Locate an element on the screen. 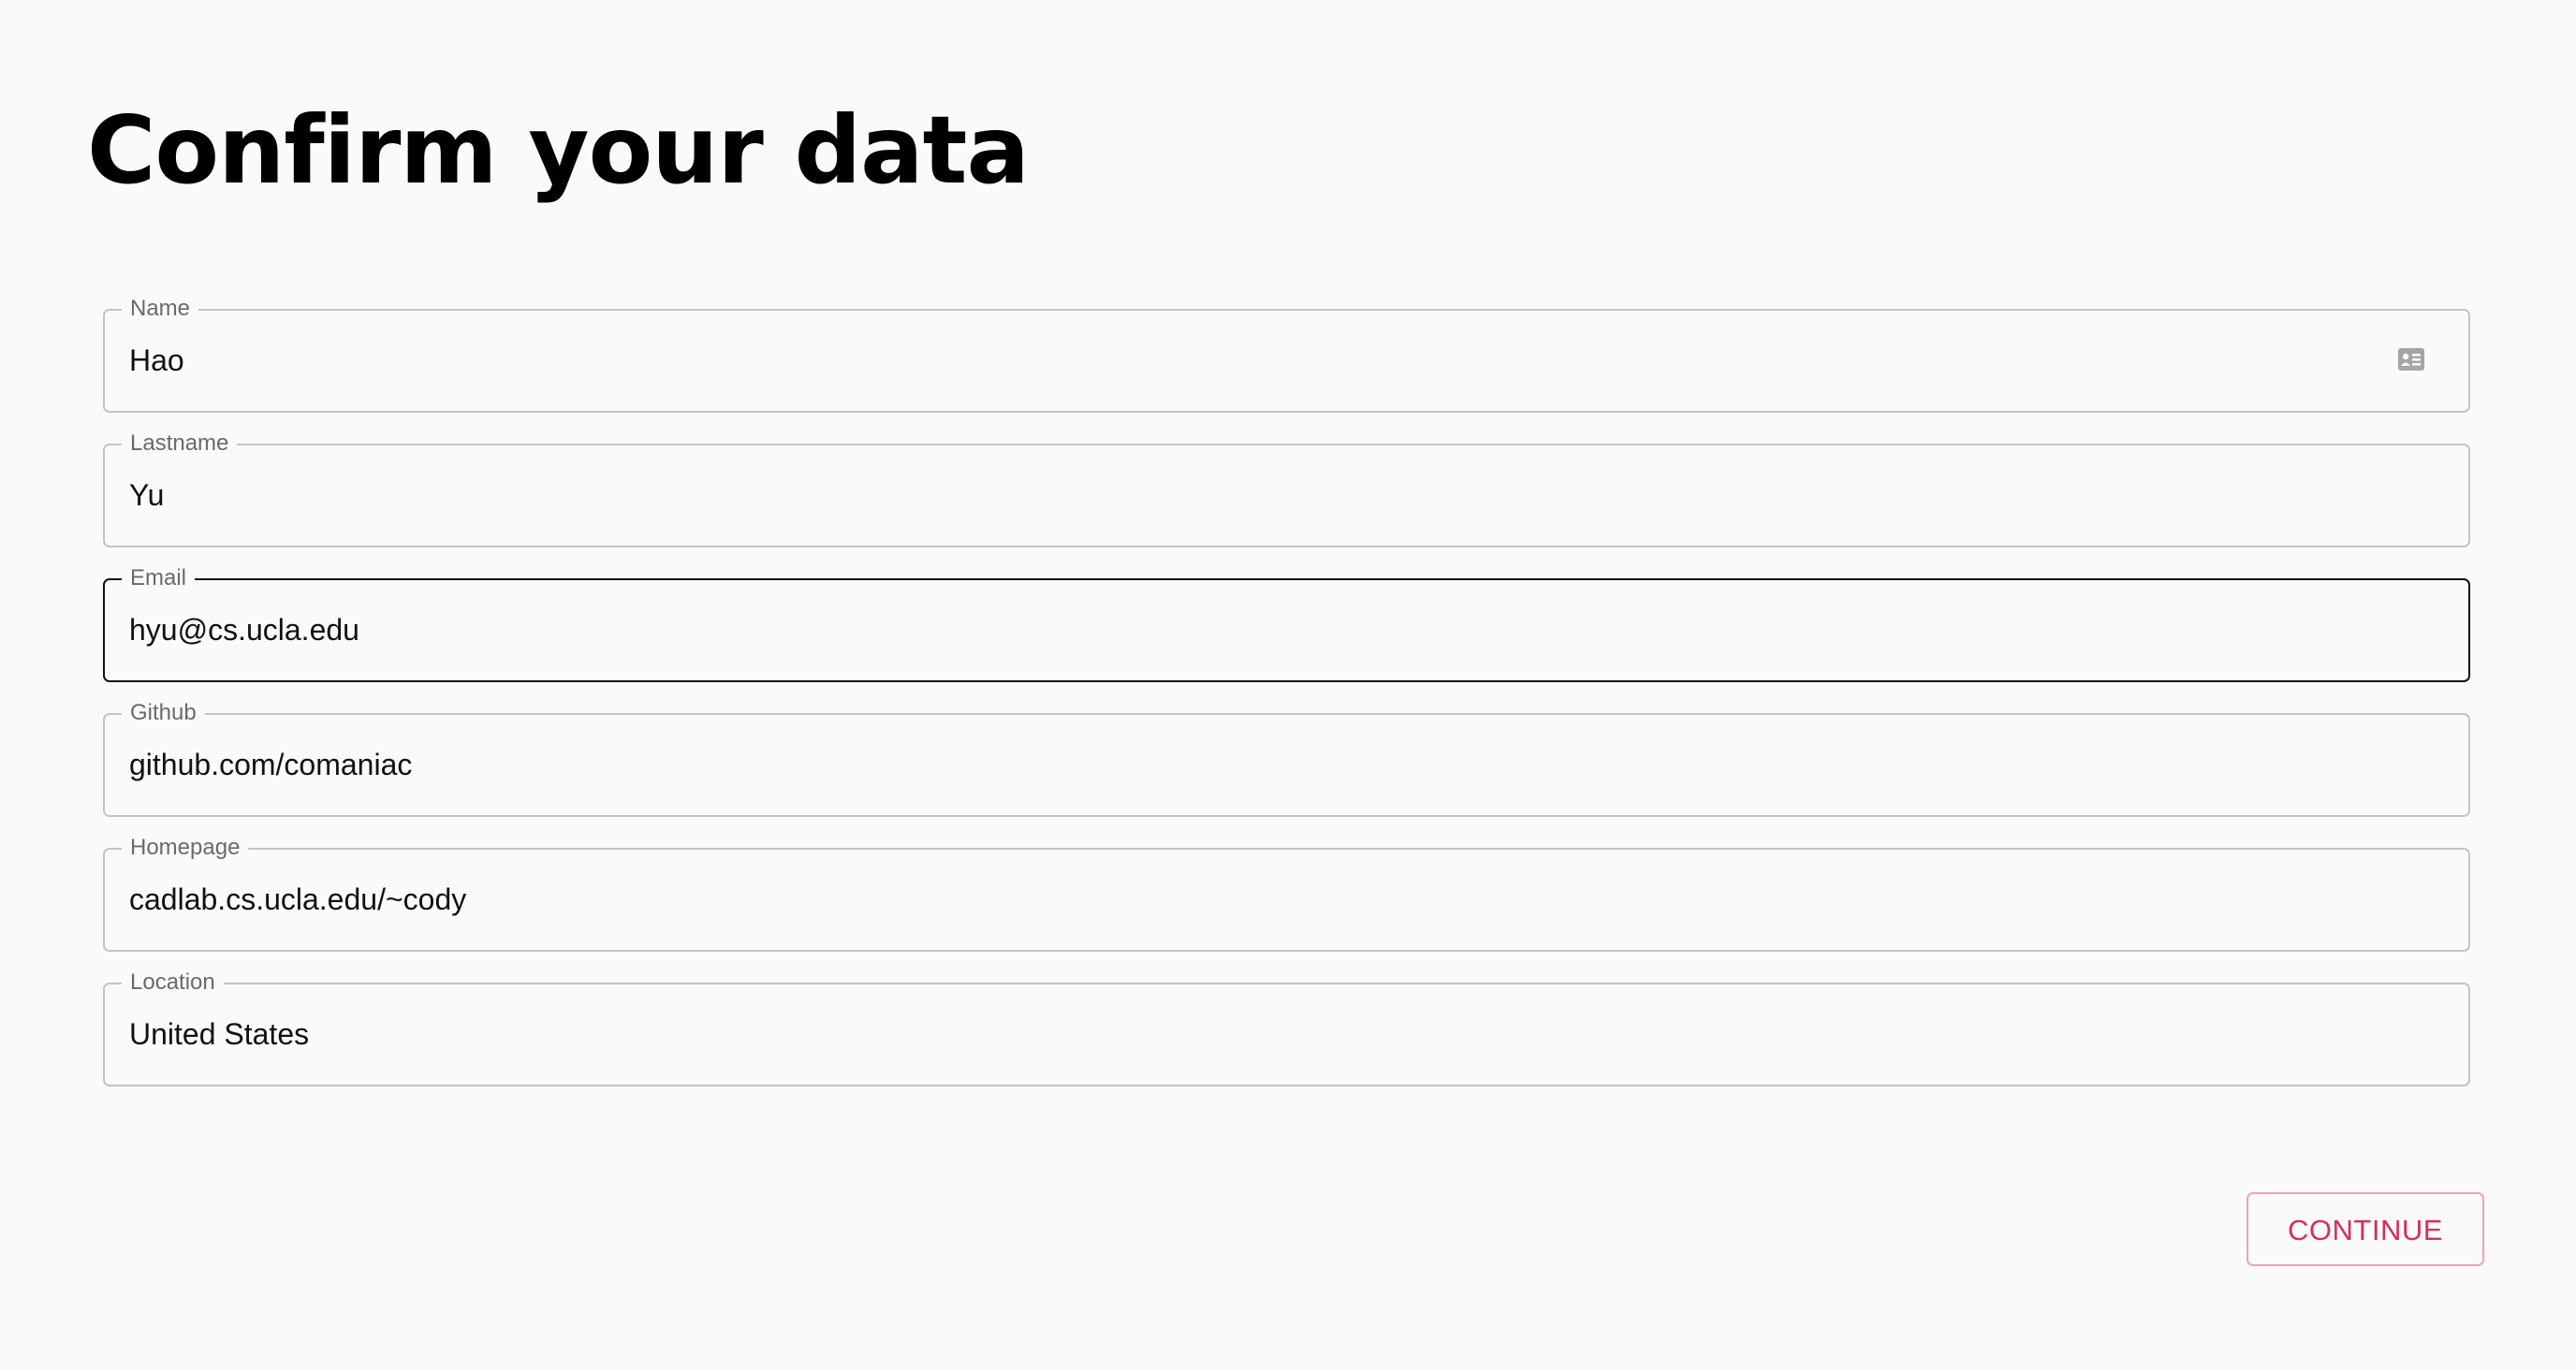 This screenshot has height=1370, width=2576. lastname-field: Lastname is located at coordinates (1286, 488).